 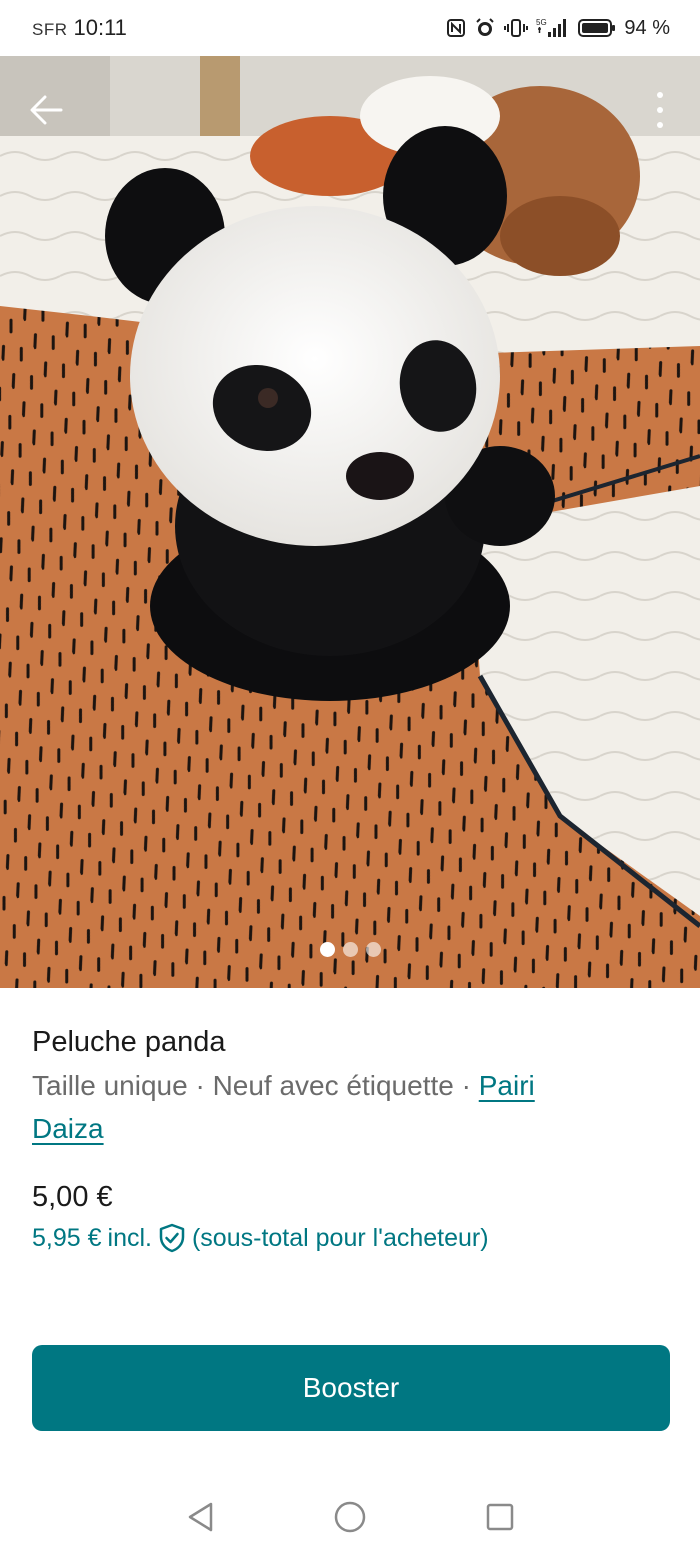 I want to click on triangle-back-icon, so click(x=200, y=1517).